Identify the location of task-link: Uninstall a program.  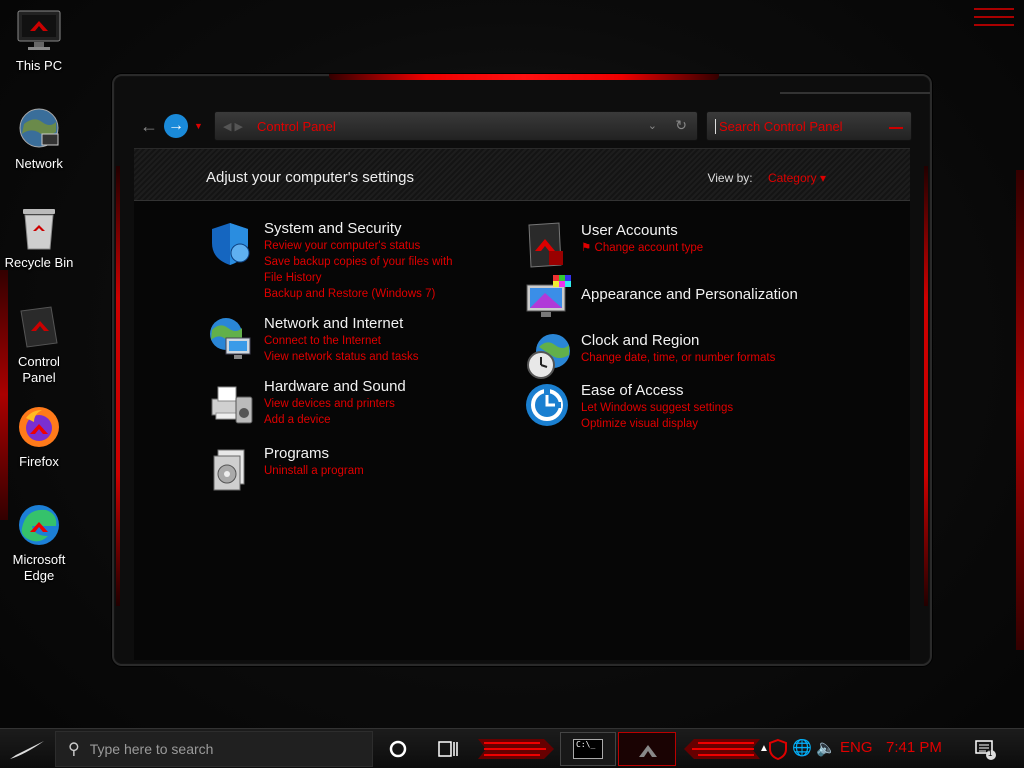
(314, 471).